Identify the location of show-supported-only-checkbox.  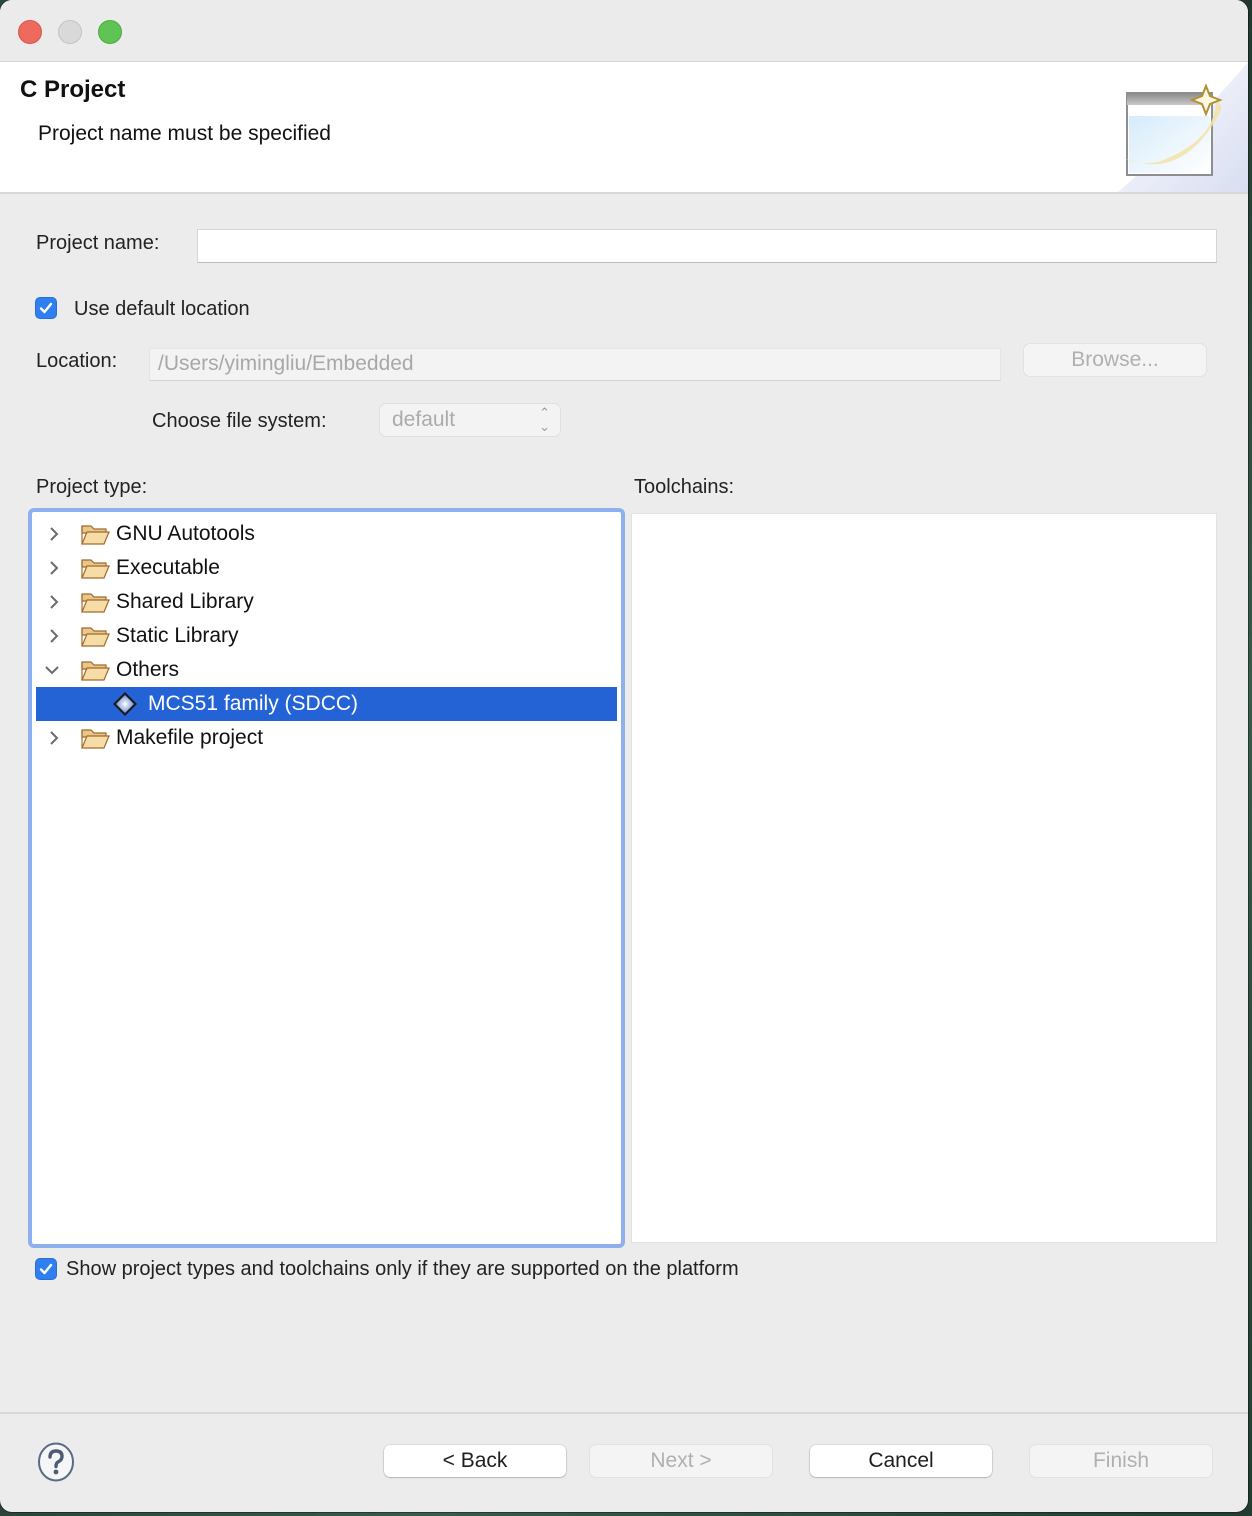
(46, 1269).